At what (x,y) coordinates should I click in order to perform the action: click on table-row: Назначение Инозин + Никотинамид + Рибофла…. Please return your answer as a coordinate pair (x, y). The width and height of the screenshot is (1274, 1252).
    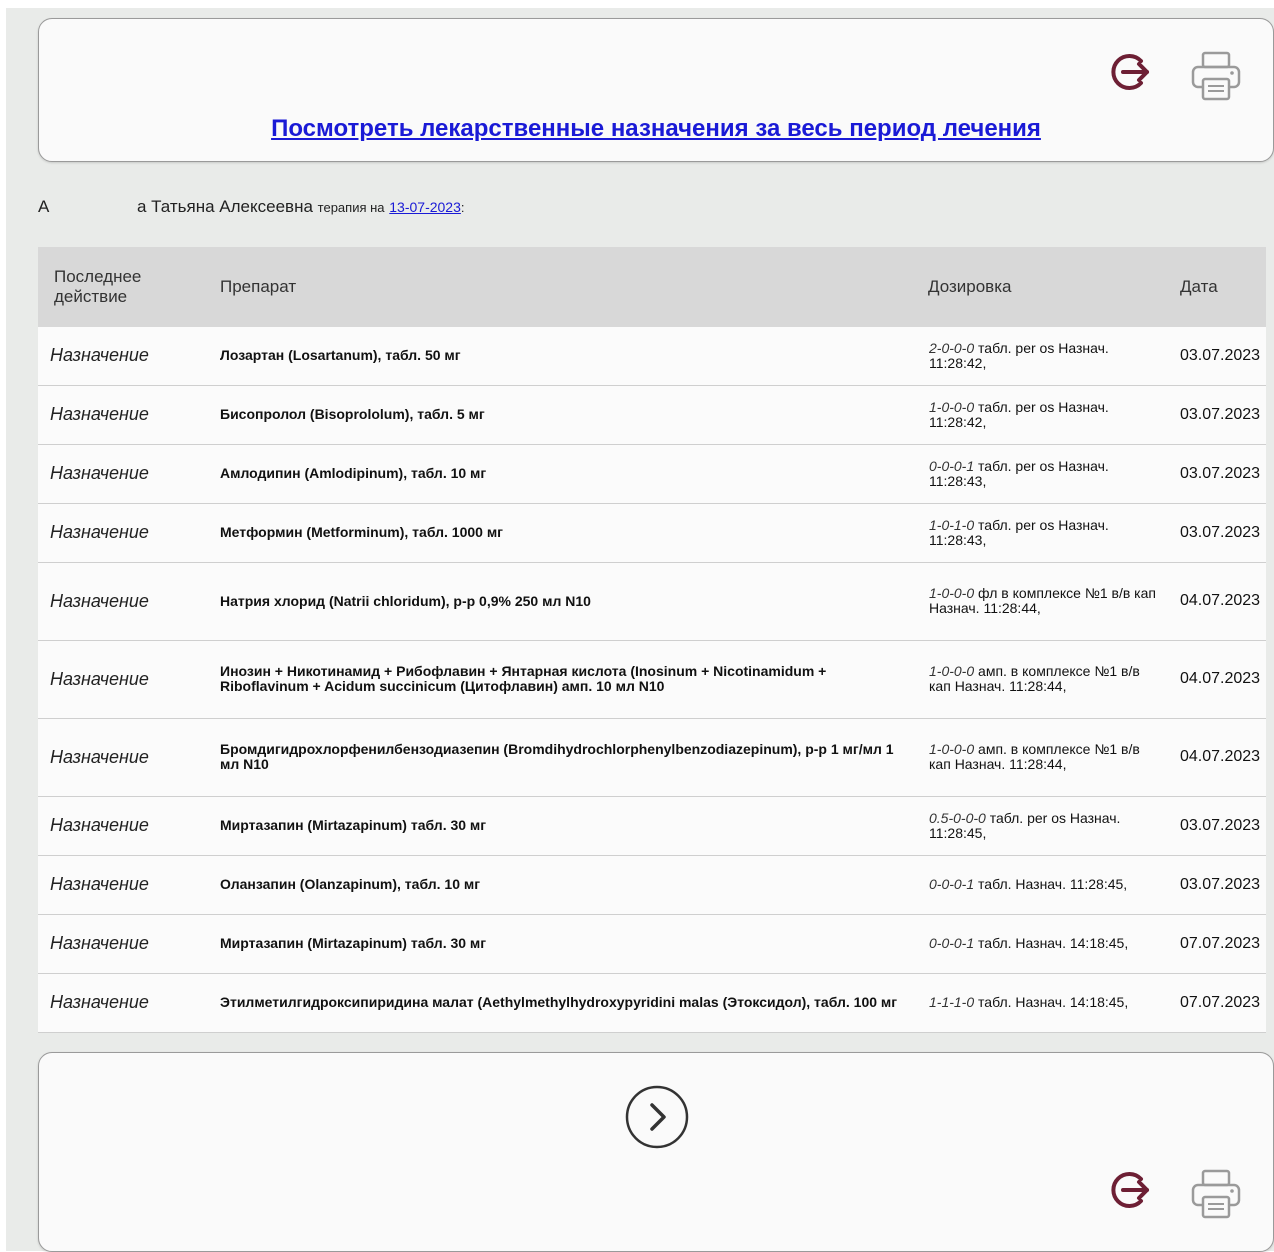
    Looking at the image, I should click on (652, 679).